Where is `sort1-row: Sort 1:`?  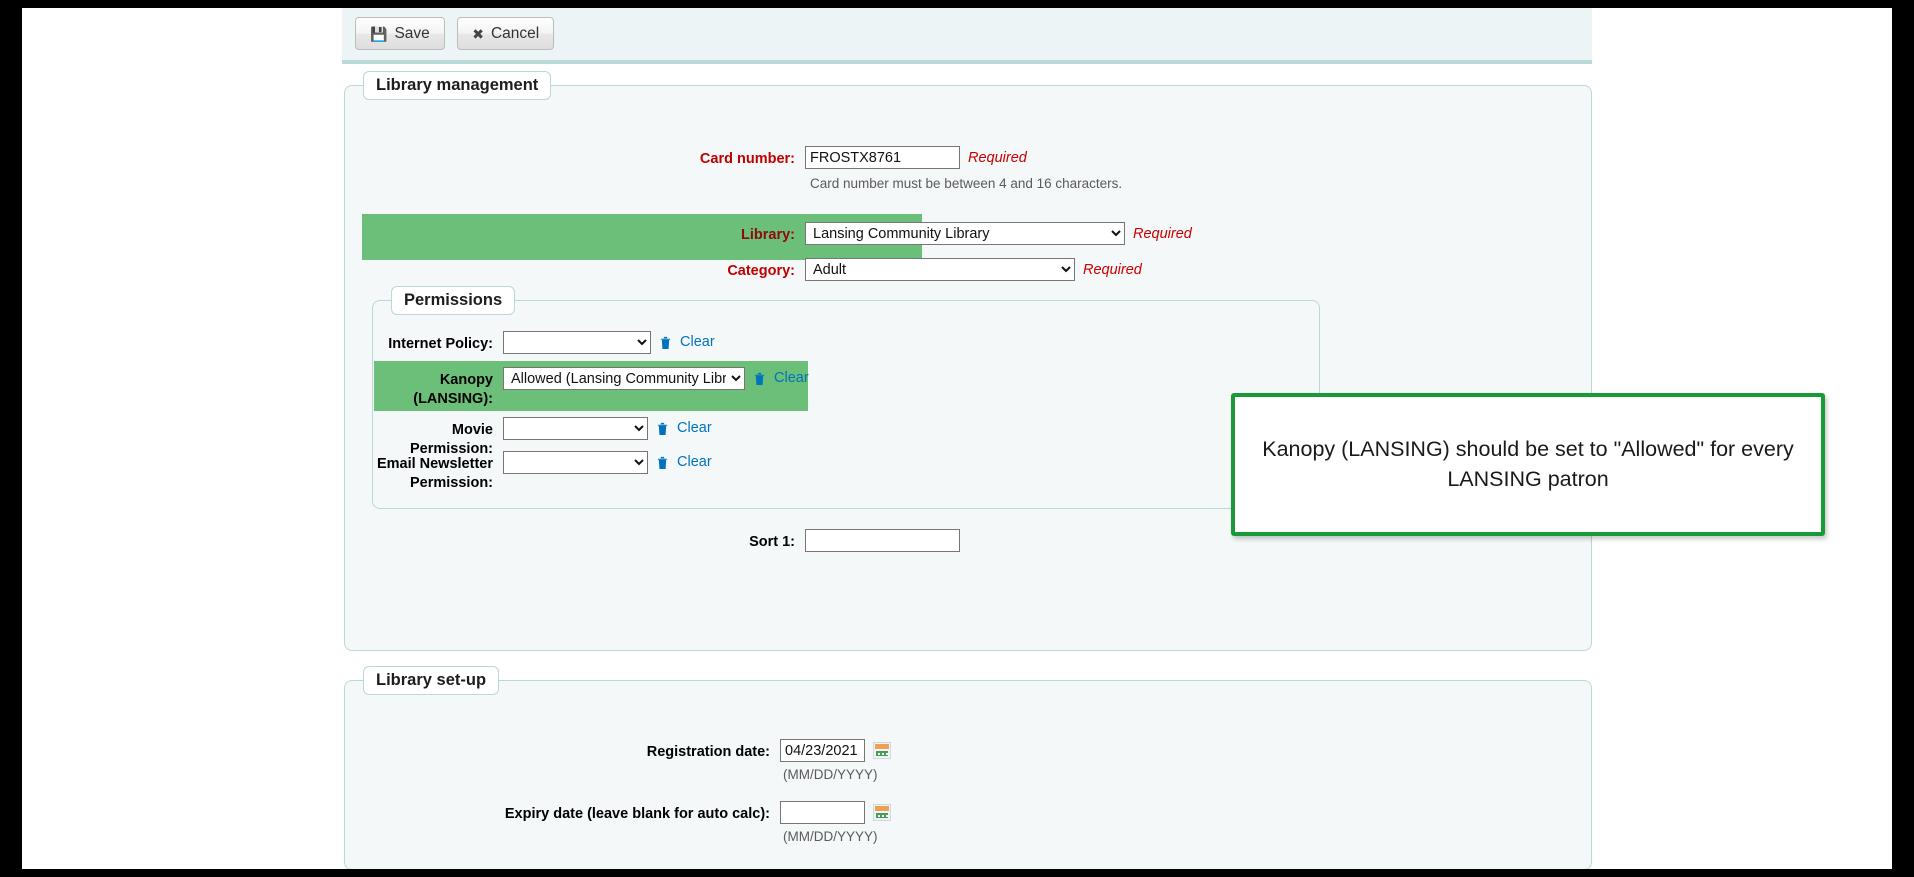
sort1-row: Sort 1: is located at coordinates (795, 540).